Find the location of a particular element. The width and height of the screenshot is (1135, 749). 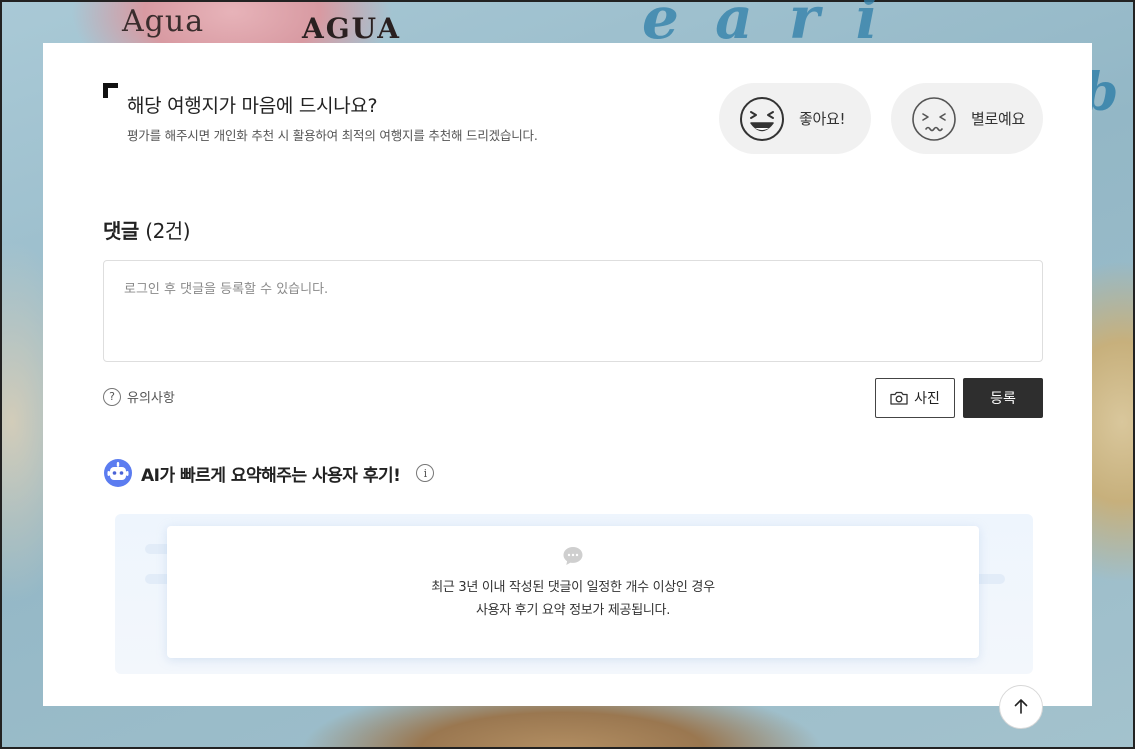

map-text: AGUA is located at coordinates (351, 28).